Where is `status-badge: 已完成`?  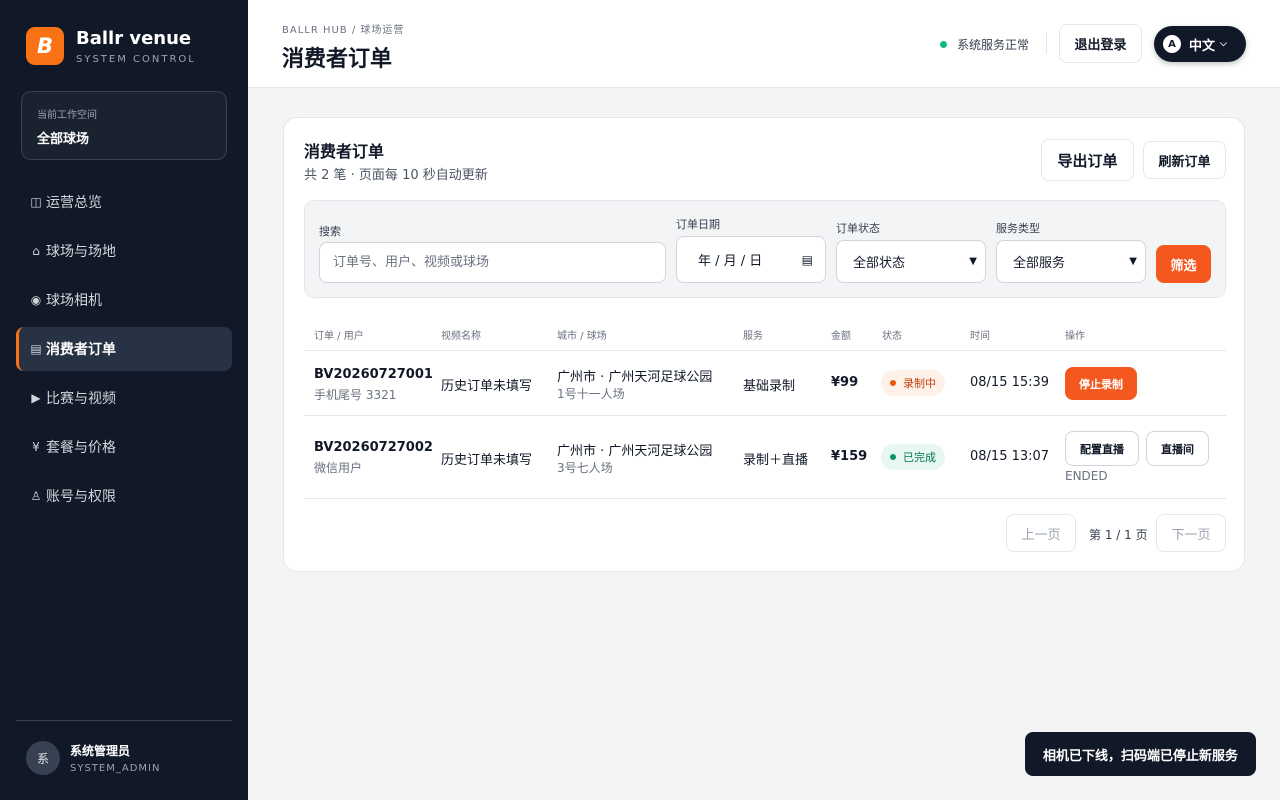
status-badge: 已完成 is located at coordinates (913, 457).